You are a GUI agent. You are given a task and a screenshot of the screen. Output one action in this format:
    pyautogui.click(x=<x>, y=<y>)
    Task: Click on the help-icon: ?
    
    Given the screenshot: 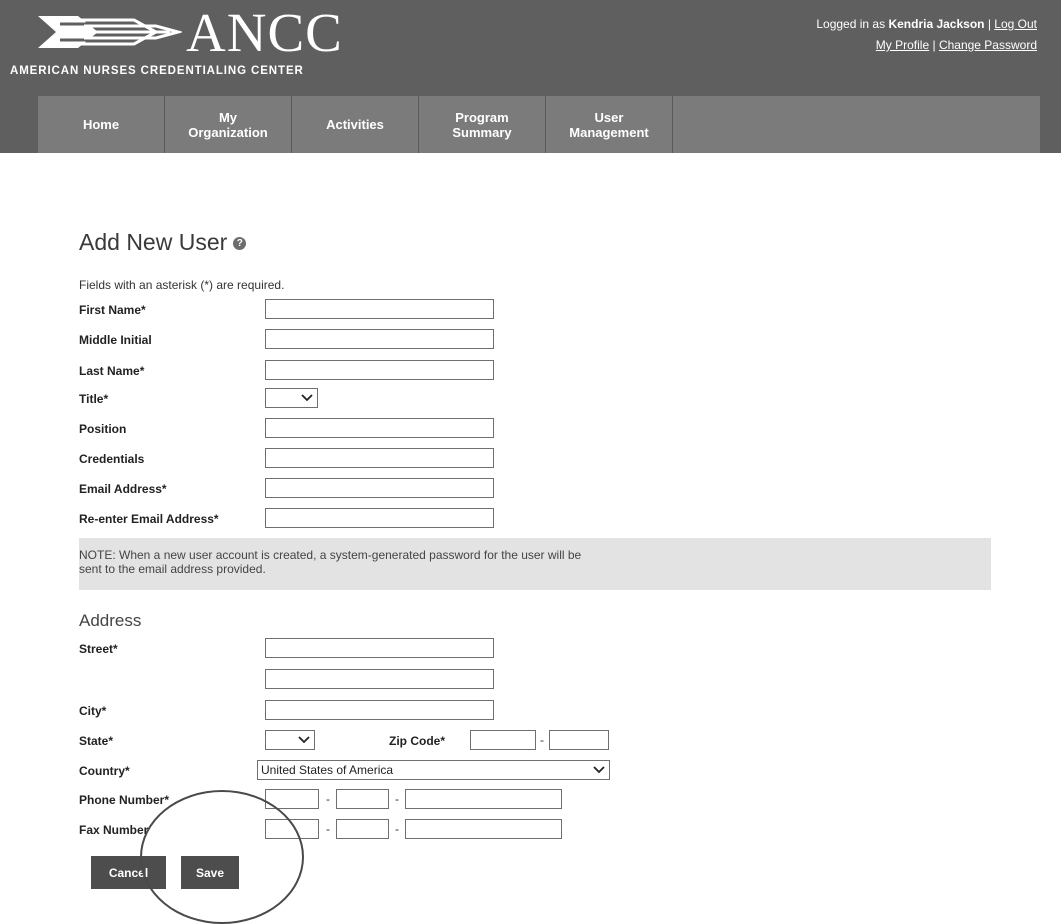 What is the action you would take?
    pyautogui.click(x=240, y=243)
    